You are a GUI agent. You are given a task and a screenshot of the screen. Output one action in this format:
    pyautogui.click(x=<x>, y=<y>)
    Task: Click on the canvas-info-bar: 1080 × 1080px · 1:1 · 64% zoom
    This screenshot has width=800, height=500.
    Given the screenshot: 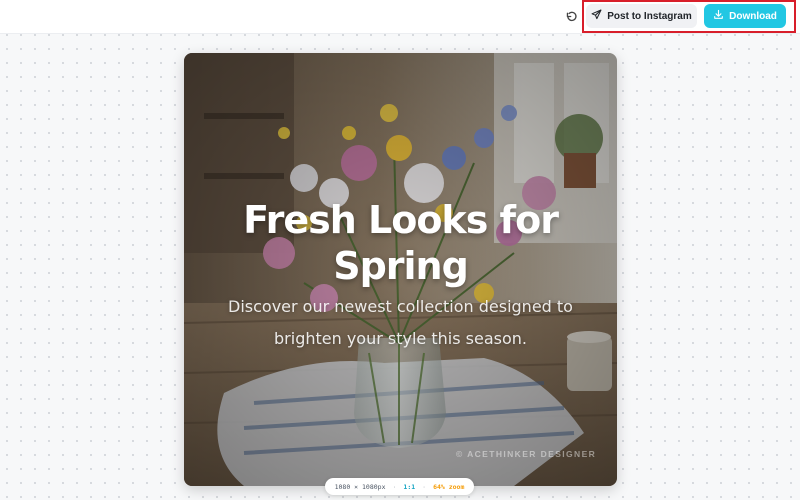 What is the action you would take?
    pyautogui.click(x=399, y=486)
    